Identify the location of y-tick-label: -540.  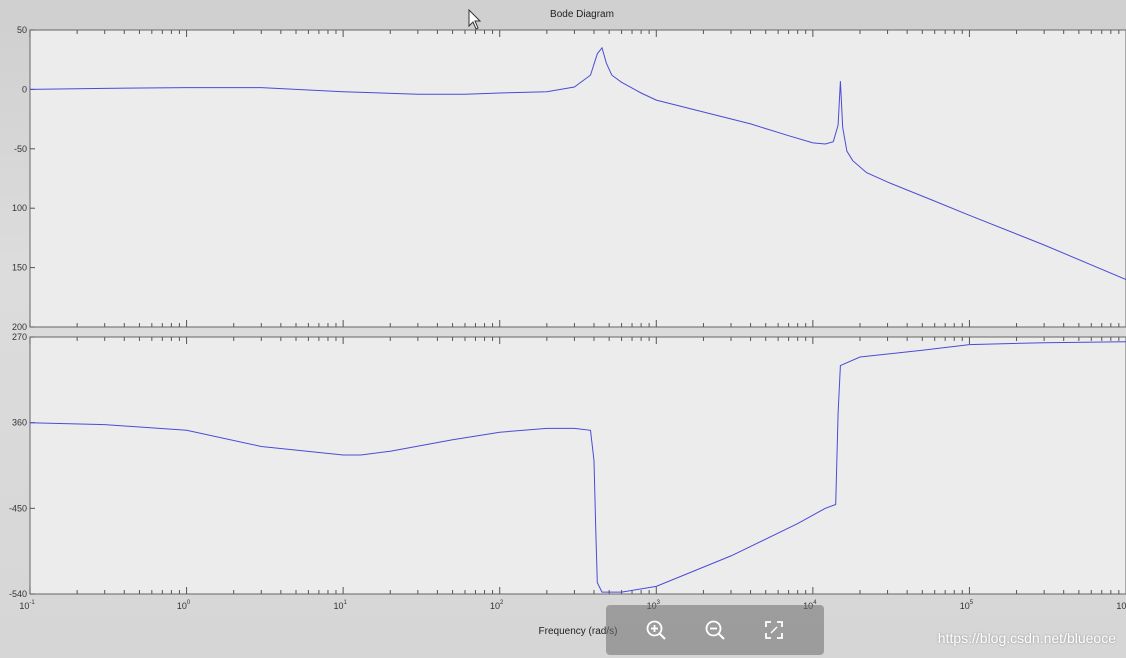
(18, 594).